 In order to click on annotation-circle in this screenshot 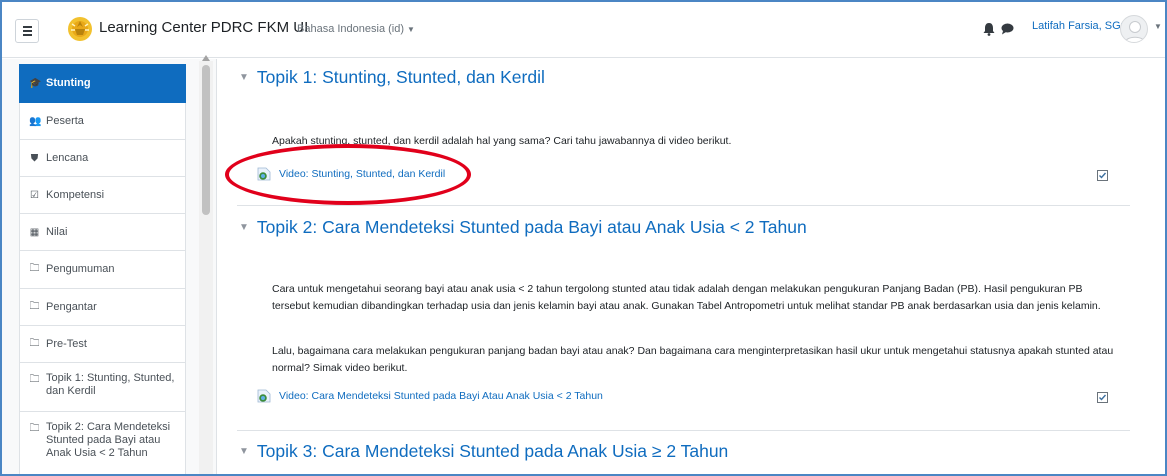, I will do `click(348, 174)`.